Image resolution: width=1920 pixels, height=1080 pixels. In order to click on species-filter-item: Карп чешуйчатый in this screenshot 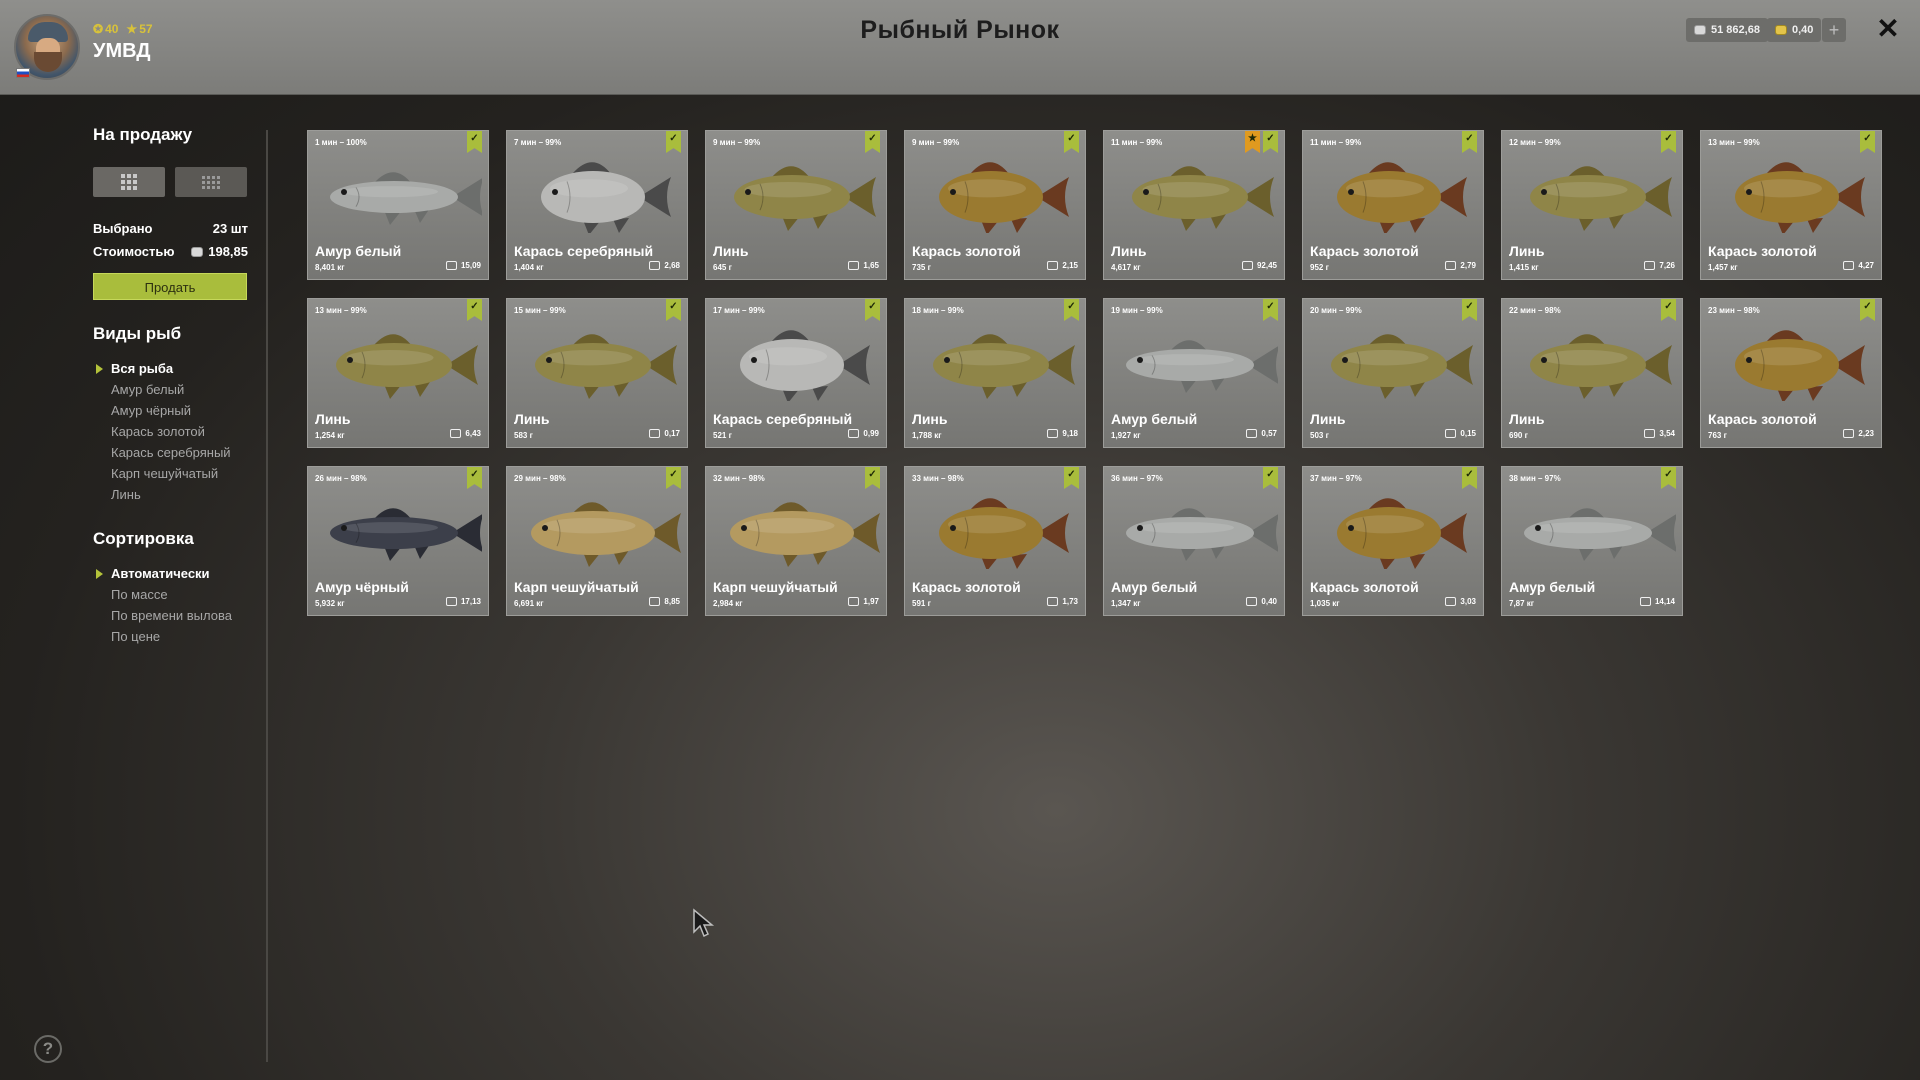, I will do `click(170, 473)`.